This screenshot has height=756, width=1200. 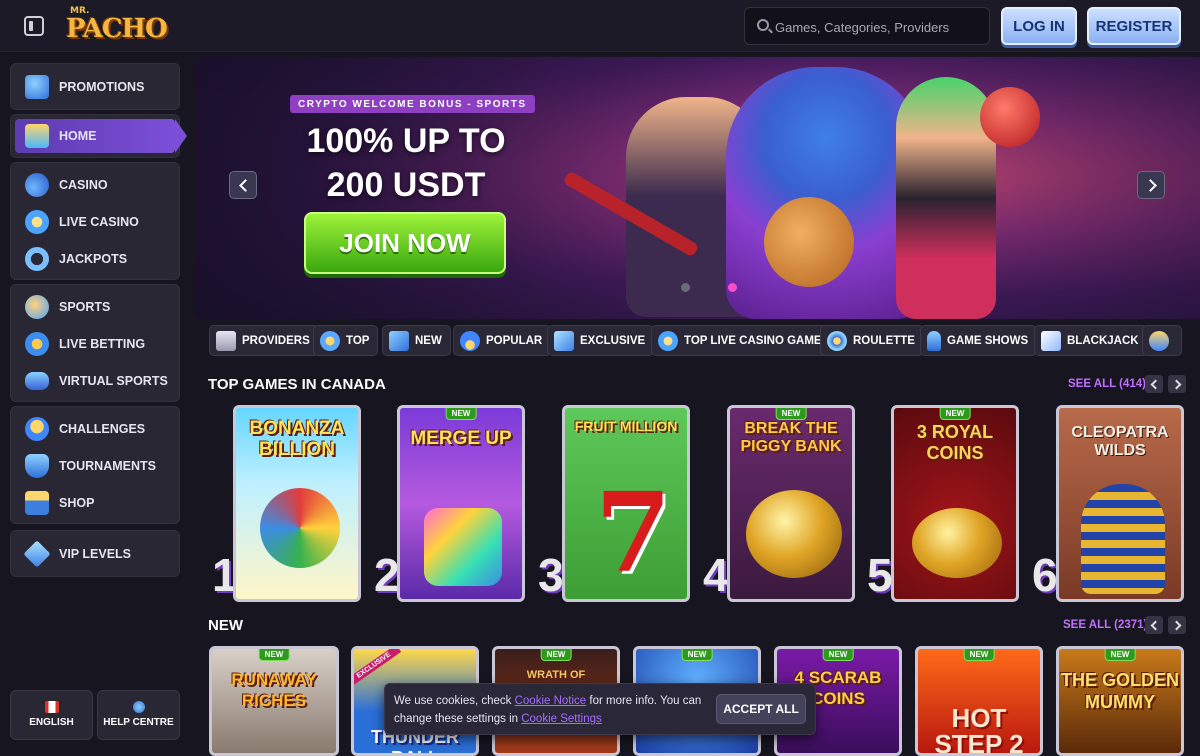 What do you see at coordinates (1039, 26) in the screenshot?
I see `login-button: LOG IN` at bounding box center [1039, 26].